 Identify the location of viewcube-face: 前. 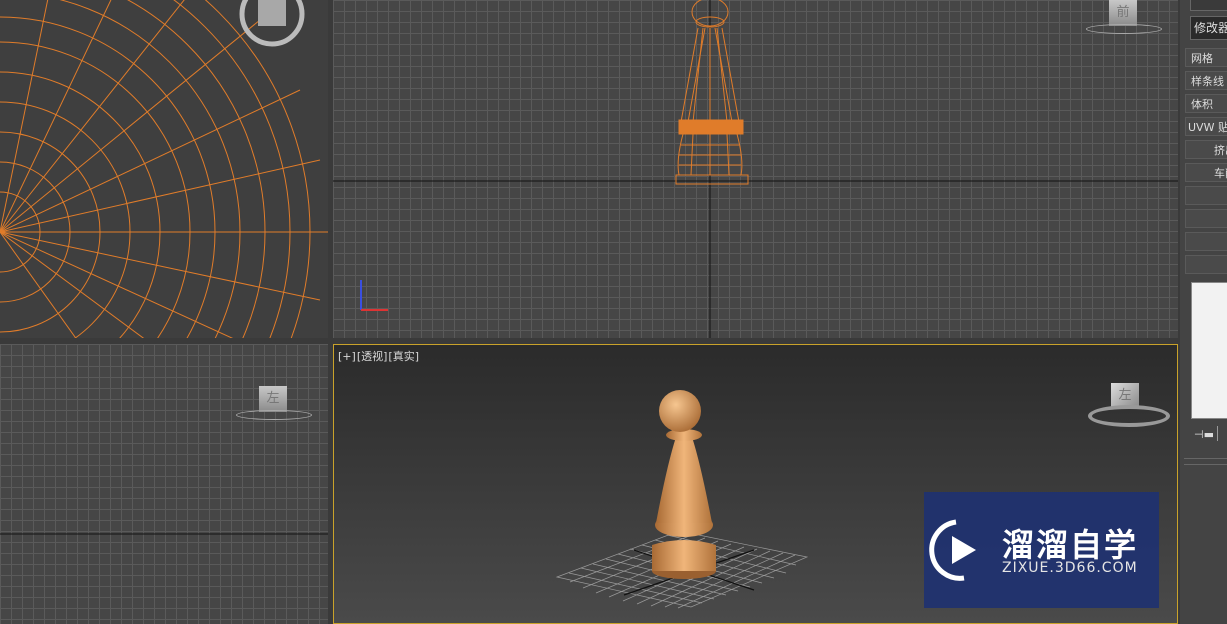
(1123, 13).